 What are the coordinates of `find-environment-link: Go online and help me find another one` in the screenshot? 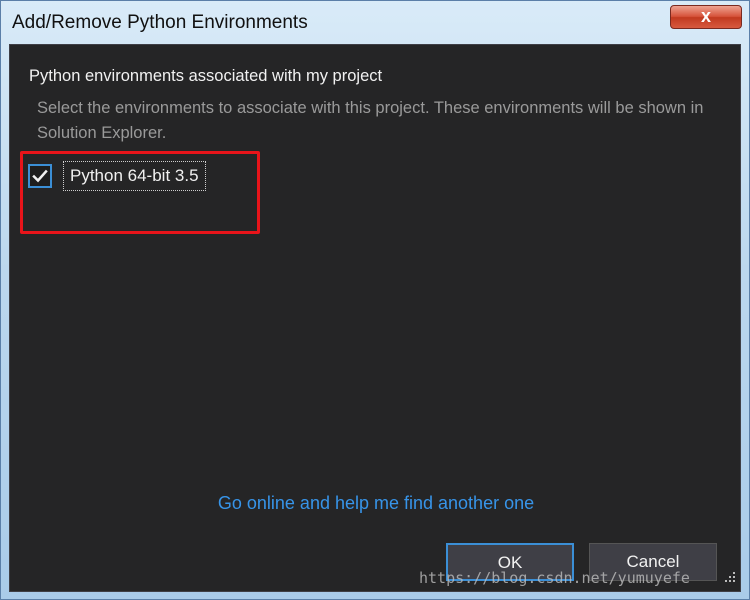 It's located at (376, 503).